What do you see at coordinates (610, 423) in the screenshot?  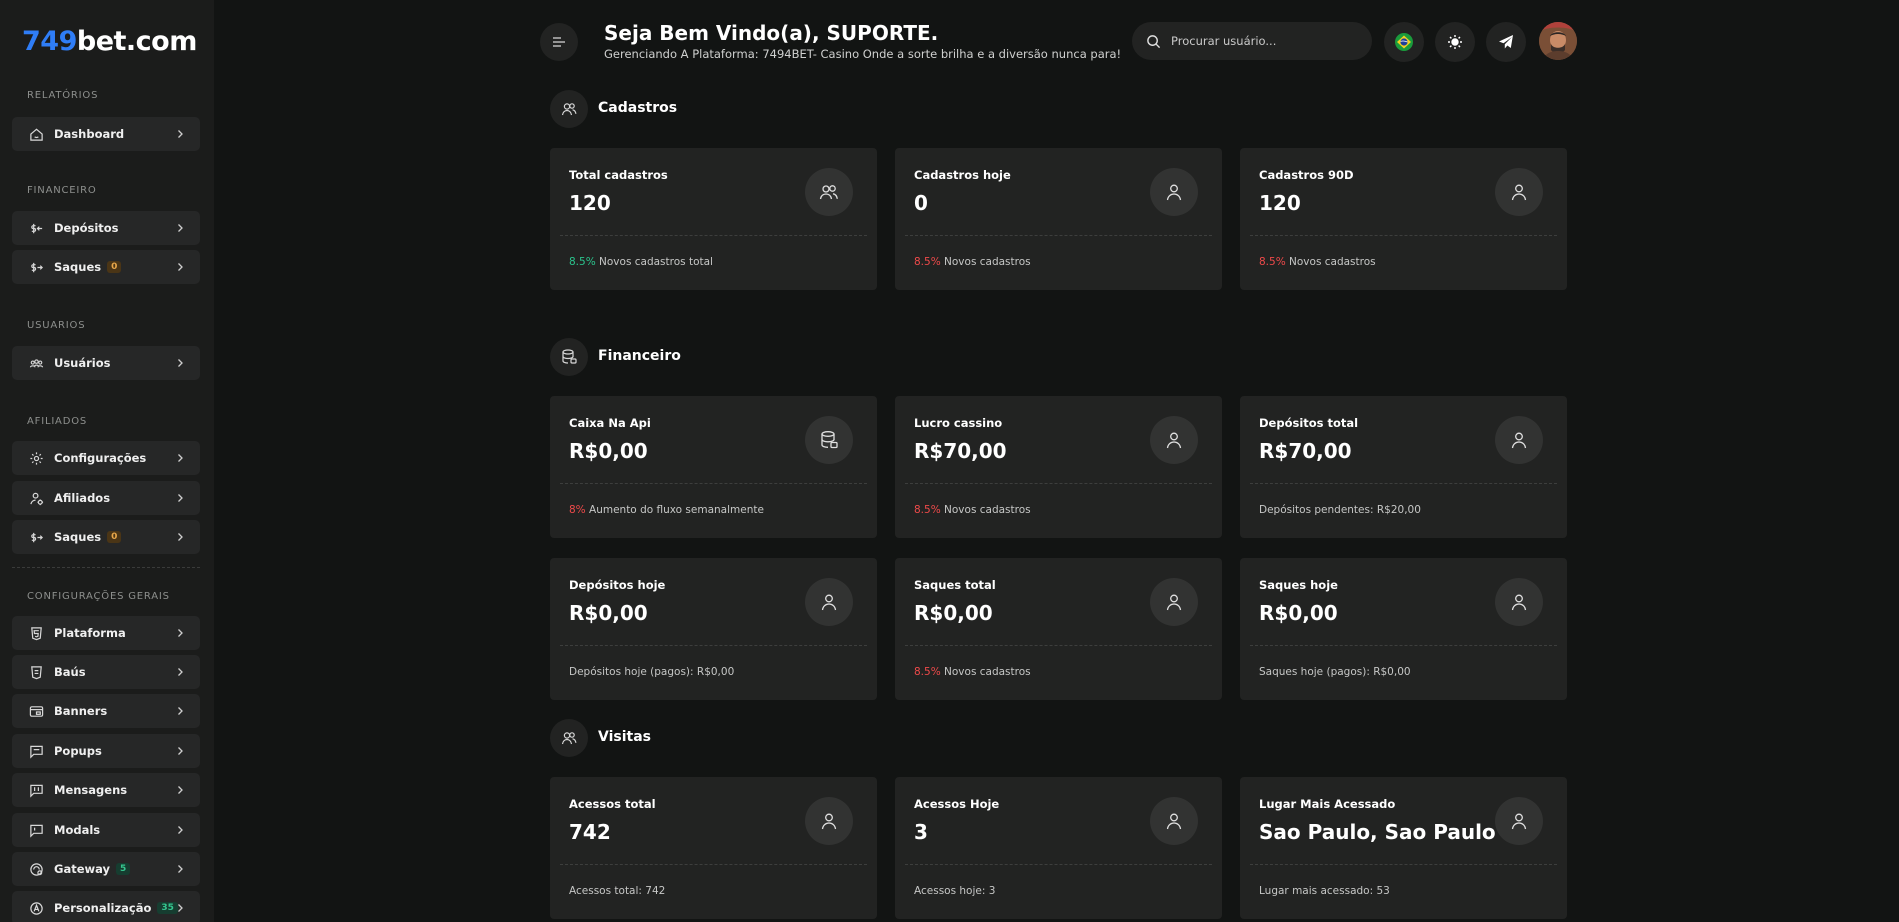 I see `card-label: Caixa Na Api` at bounding box center [610, 423].